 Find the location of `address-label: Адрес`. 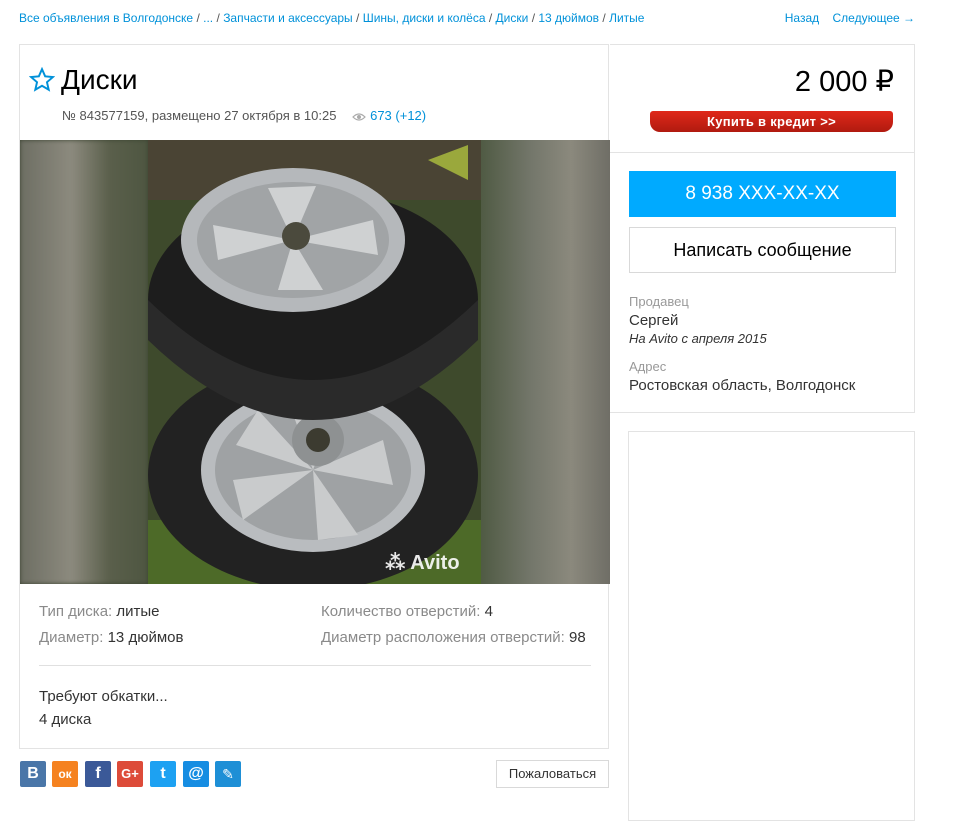

address-label: Адрес is located at coordinates (648, 366).